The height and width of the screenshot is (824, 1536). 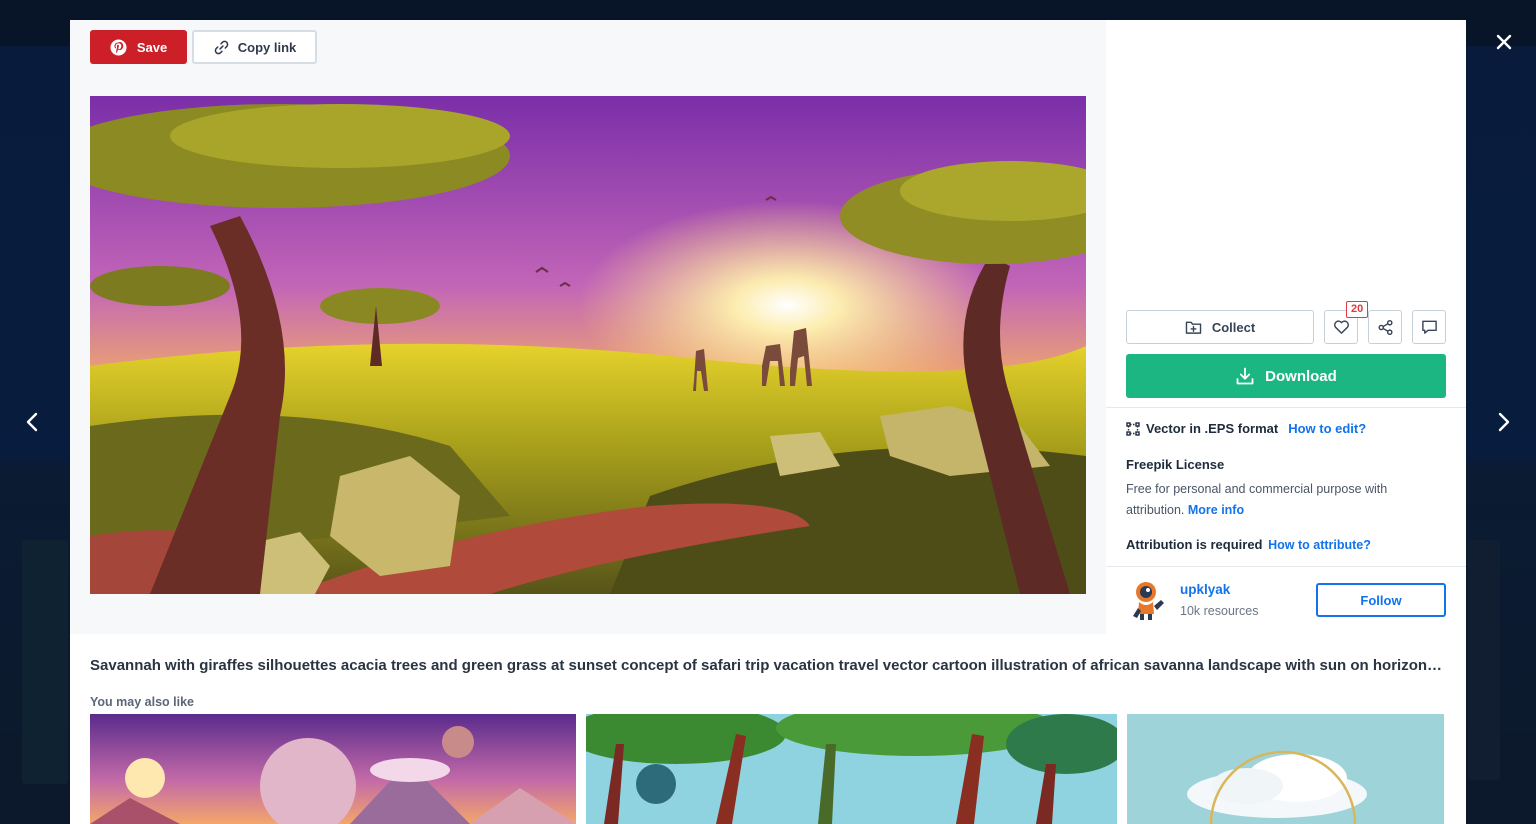 I want to click on author-avatar-image, so click(x=1148, y=601).